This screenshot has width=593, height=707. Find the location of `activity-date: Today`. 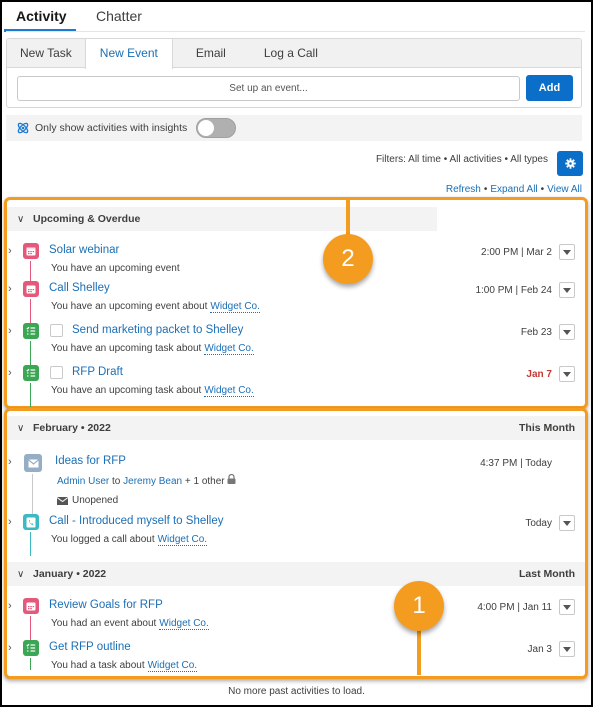

activity-date: Today is located at coordinates (538, 523).